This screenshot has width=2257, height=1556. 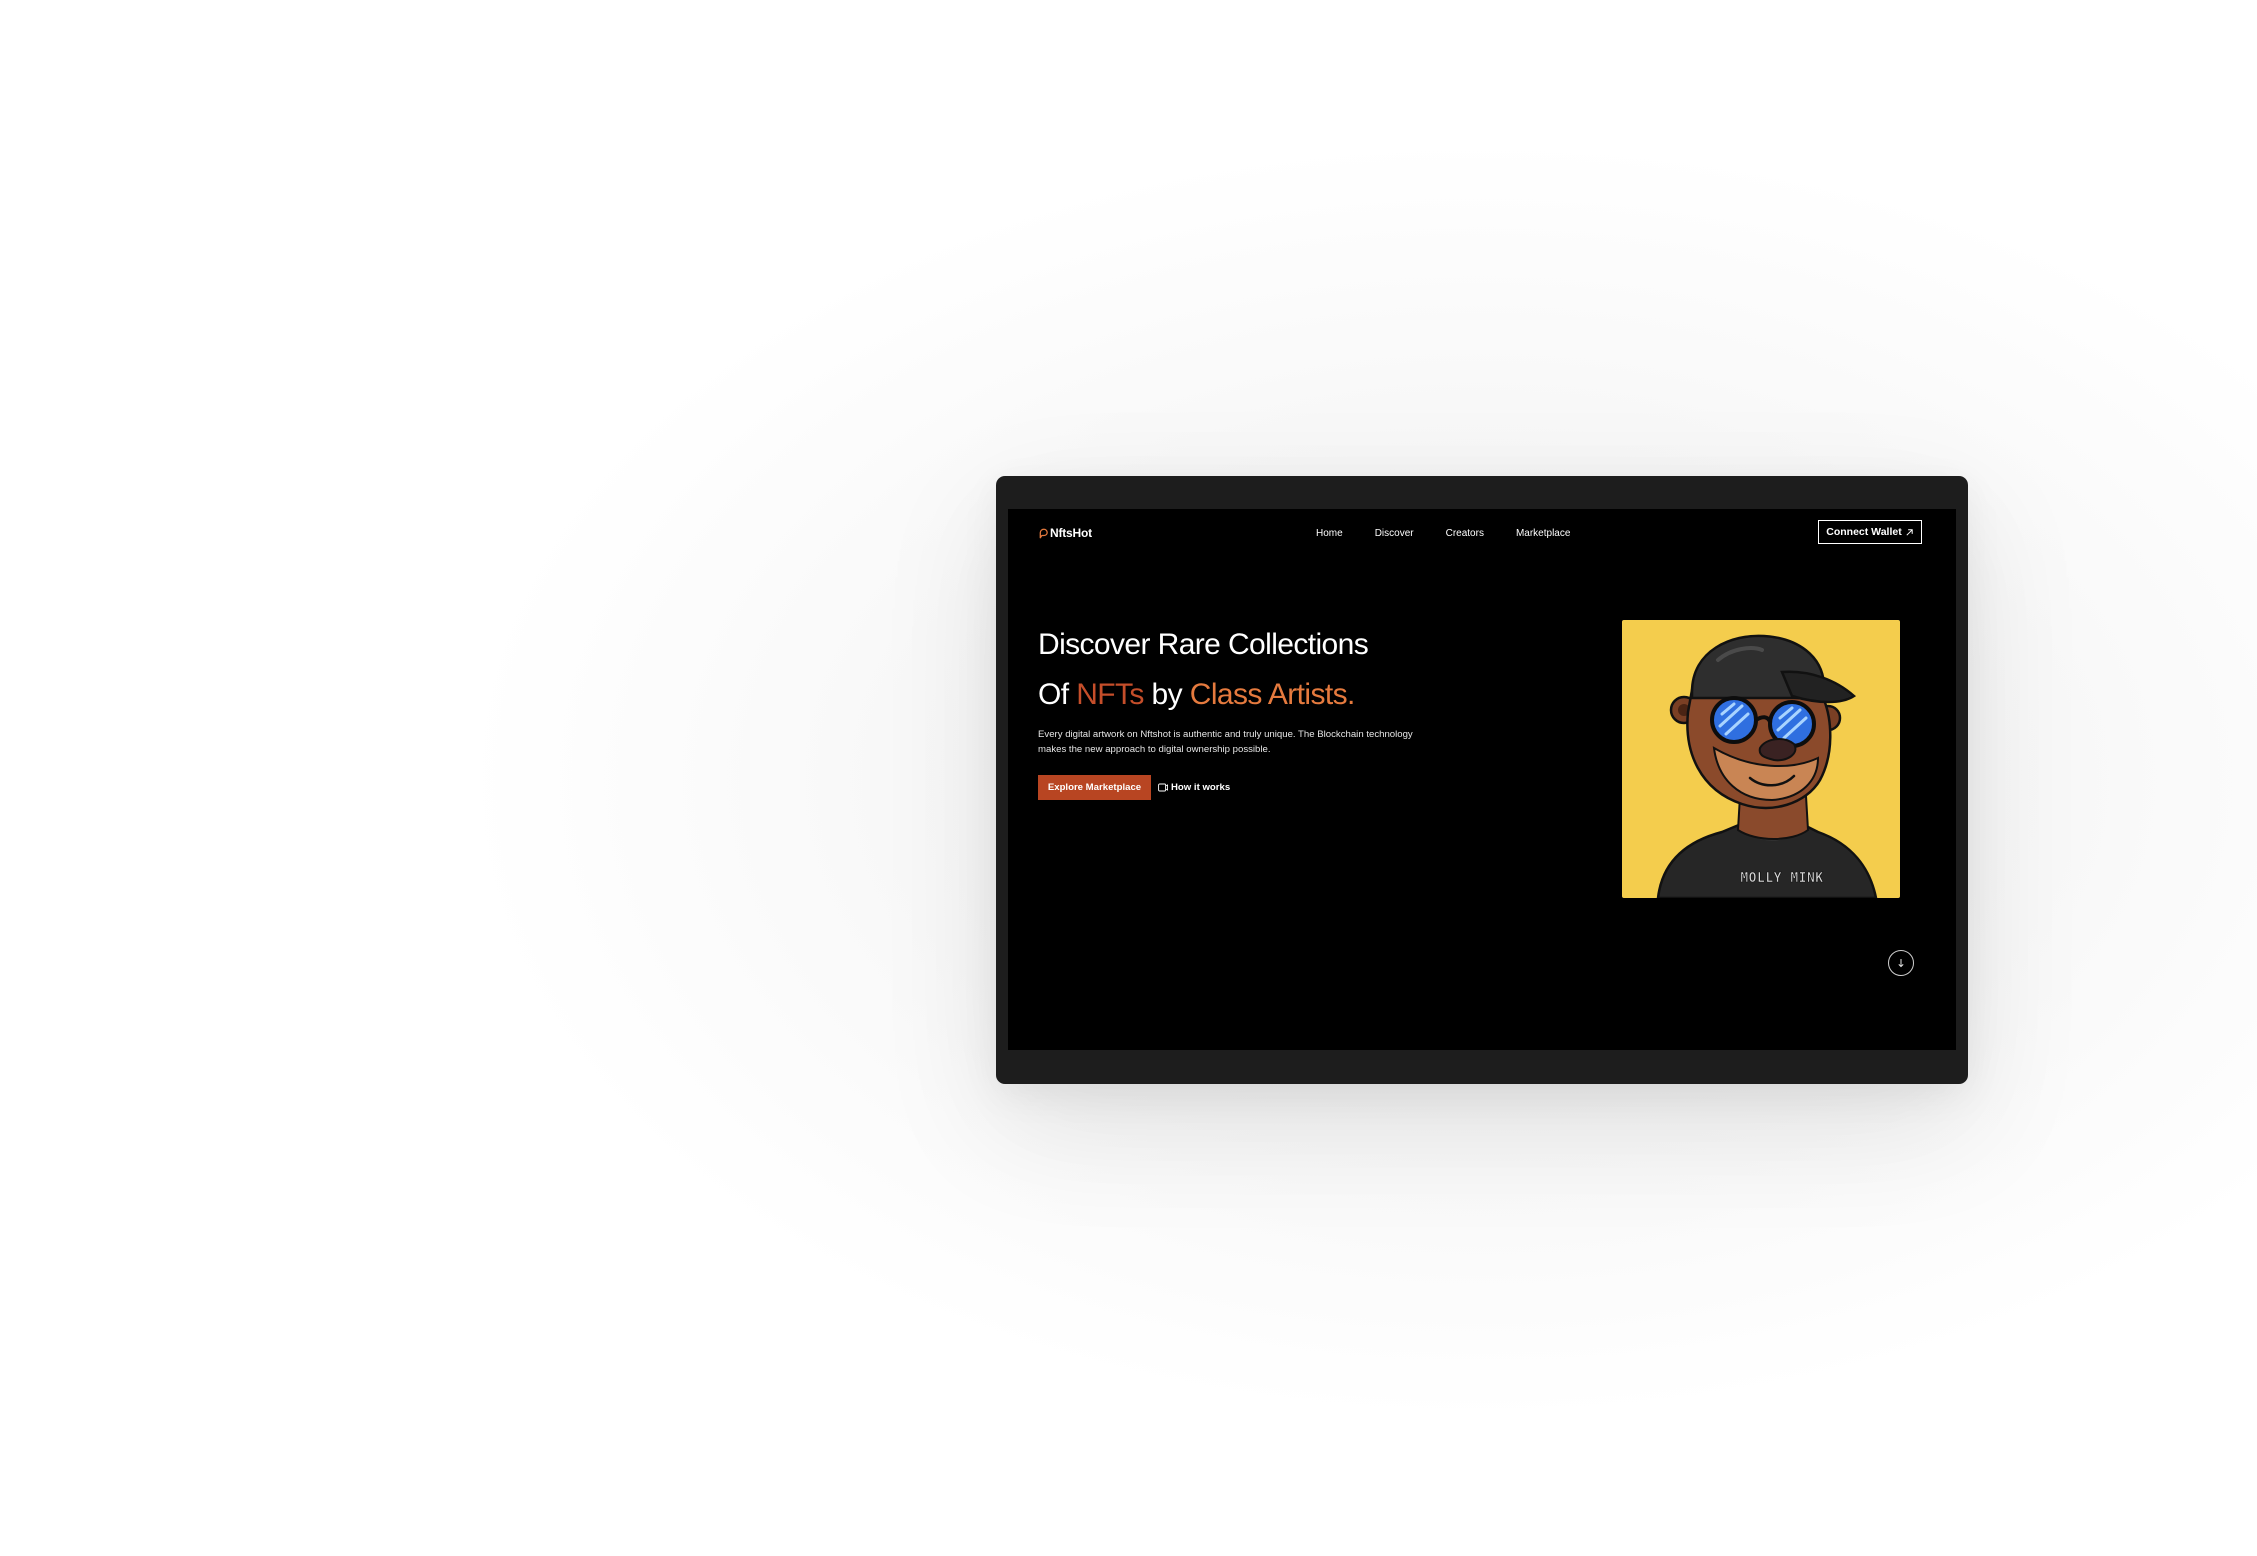 What do you see at coordinates (1272, 694) in the screenshot?
I see `headline-highlight-artists: Class Artists.` at bounding box center [1272, 694].